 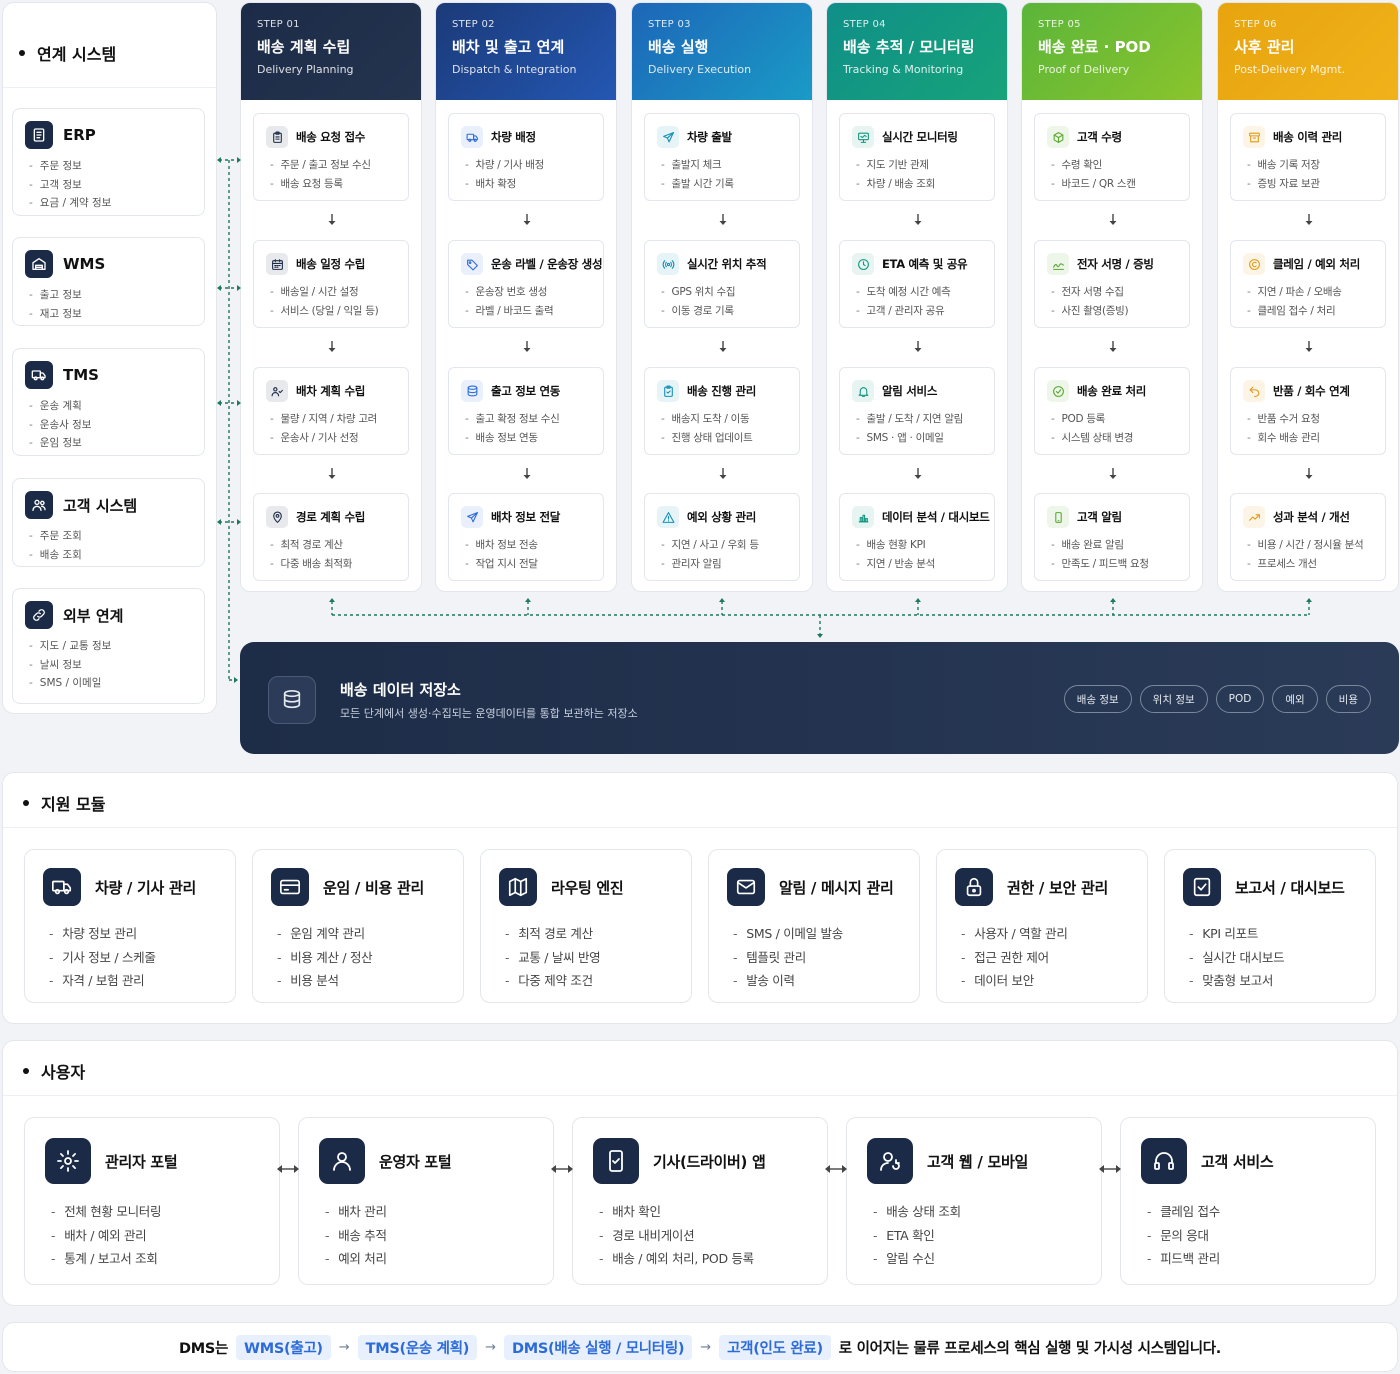 What do you see at coordinates (1084, 69) in the screenshot?
I see `step-subtitle: Proof of Delivery` at bounding box center [1084, 69].